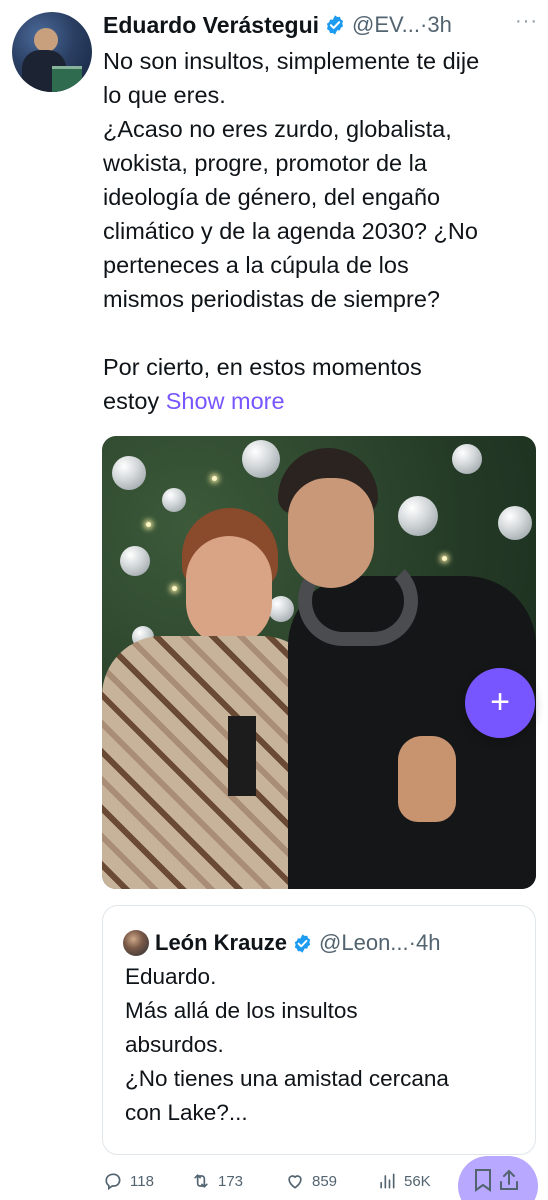  I want to click on views-count: 56K, so click(417, 1181).